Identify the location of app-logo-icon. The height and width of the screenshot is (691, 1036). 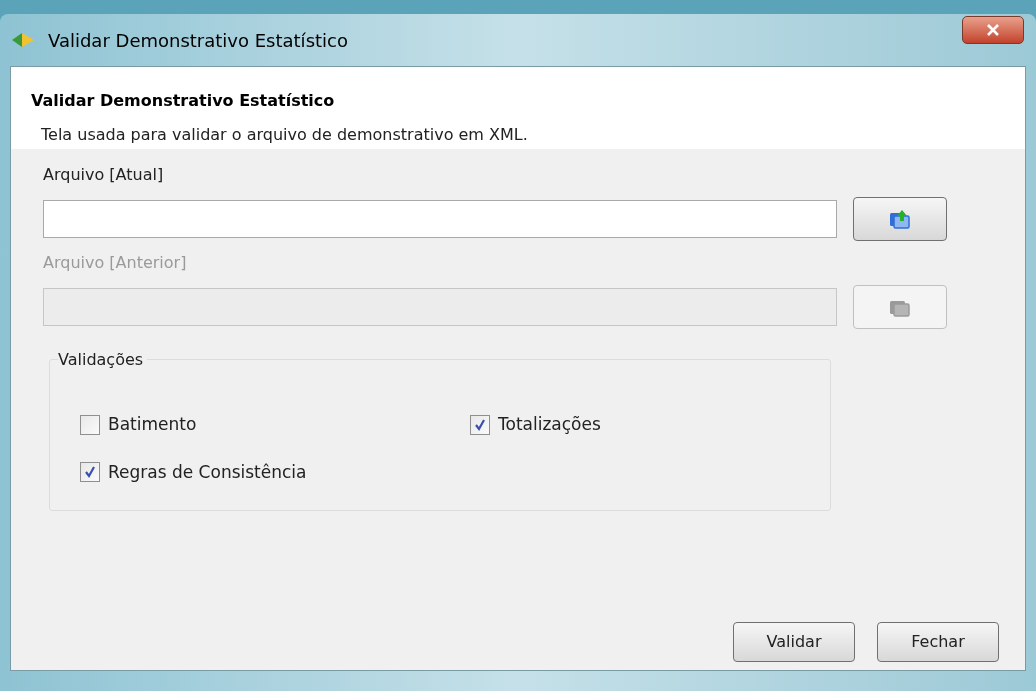
(23, 40).